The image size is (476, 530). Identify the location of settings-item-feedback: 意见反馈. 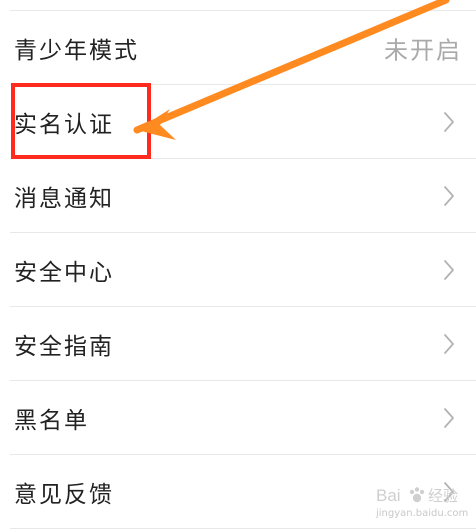
(238, 492).